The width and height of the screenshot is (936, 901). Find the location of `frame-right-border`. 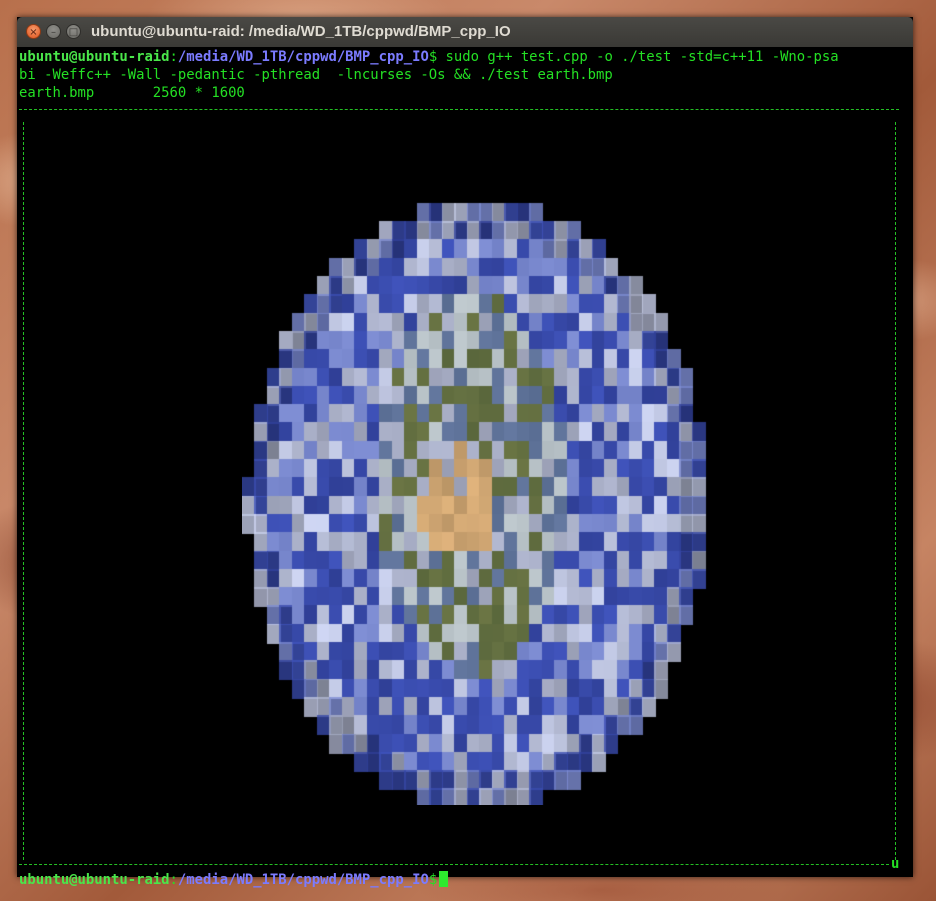

frame-right-border is located at coordinates (895, 491).